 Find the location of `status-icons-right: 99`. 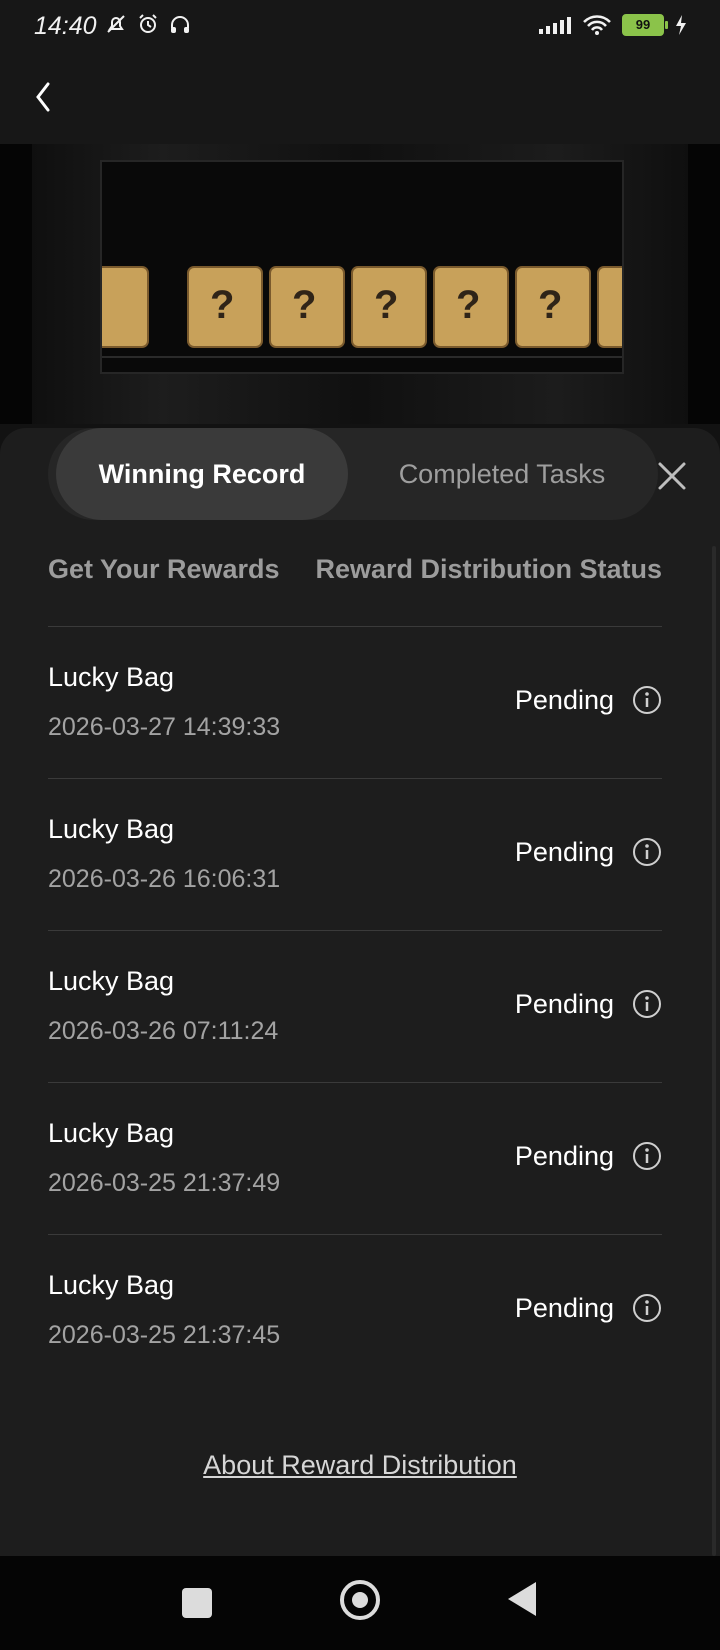

status-icons-right: 99 is located at coordinates (613, 25).